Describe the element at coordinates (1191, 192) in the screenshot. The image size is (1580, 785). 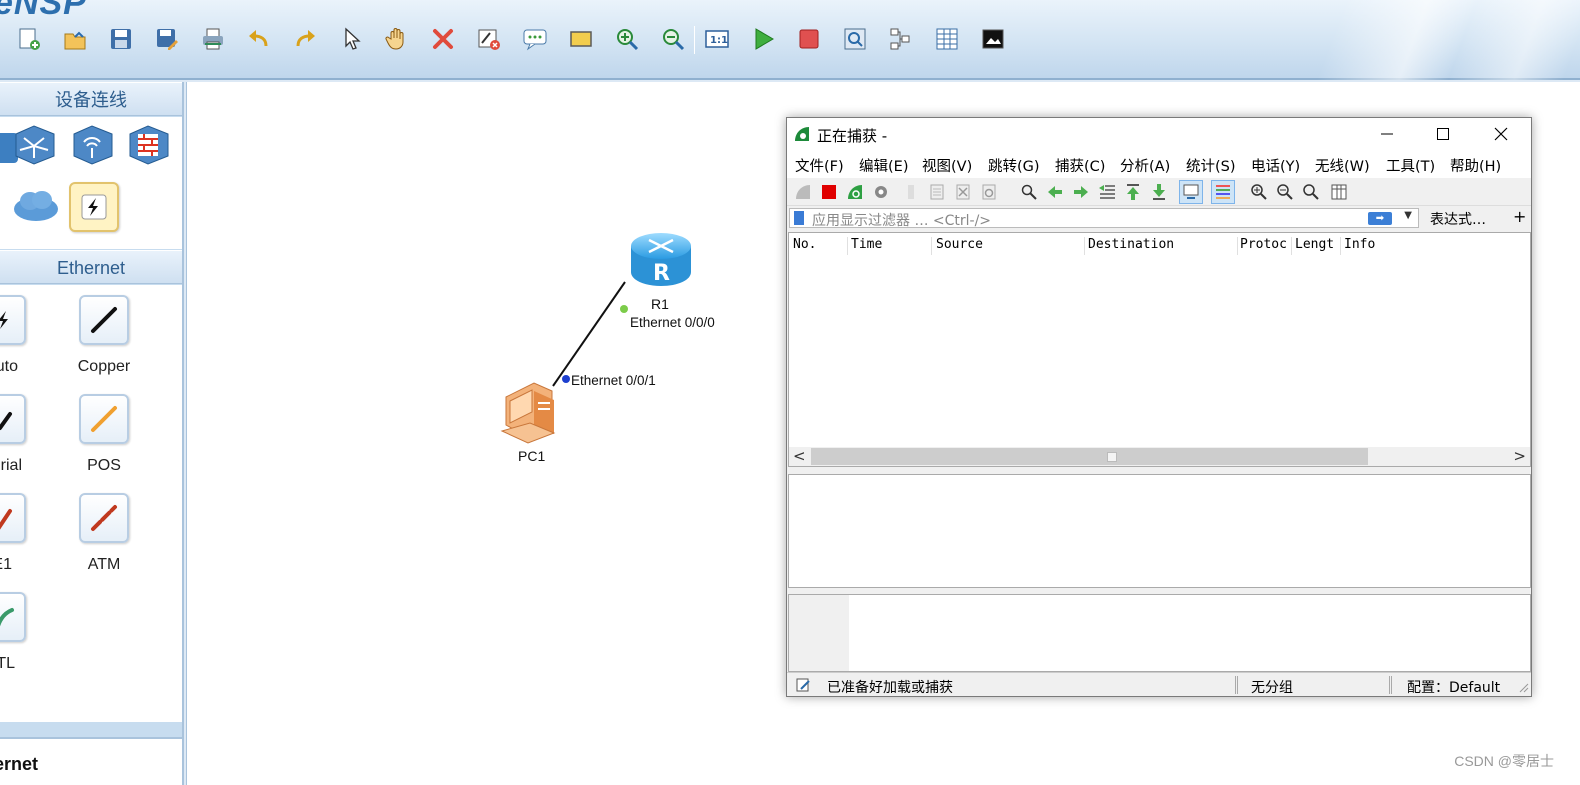
I see `autoscroll-icon` at that location.